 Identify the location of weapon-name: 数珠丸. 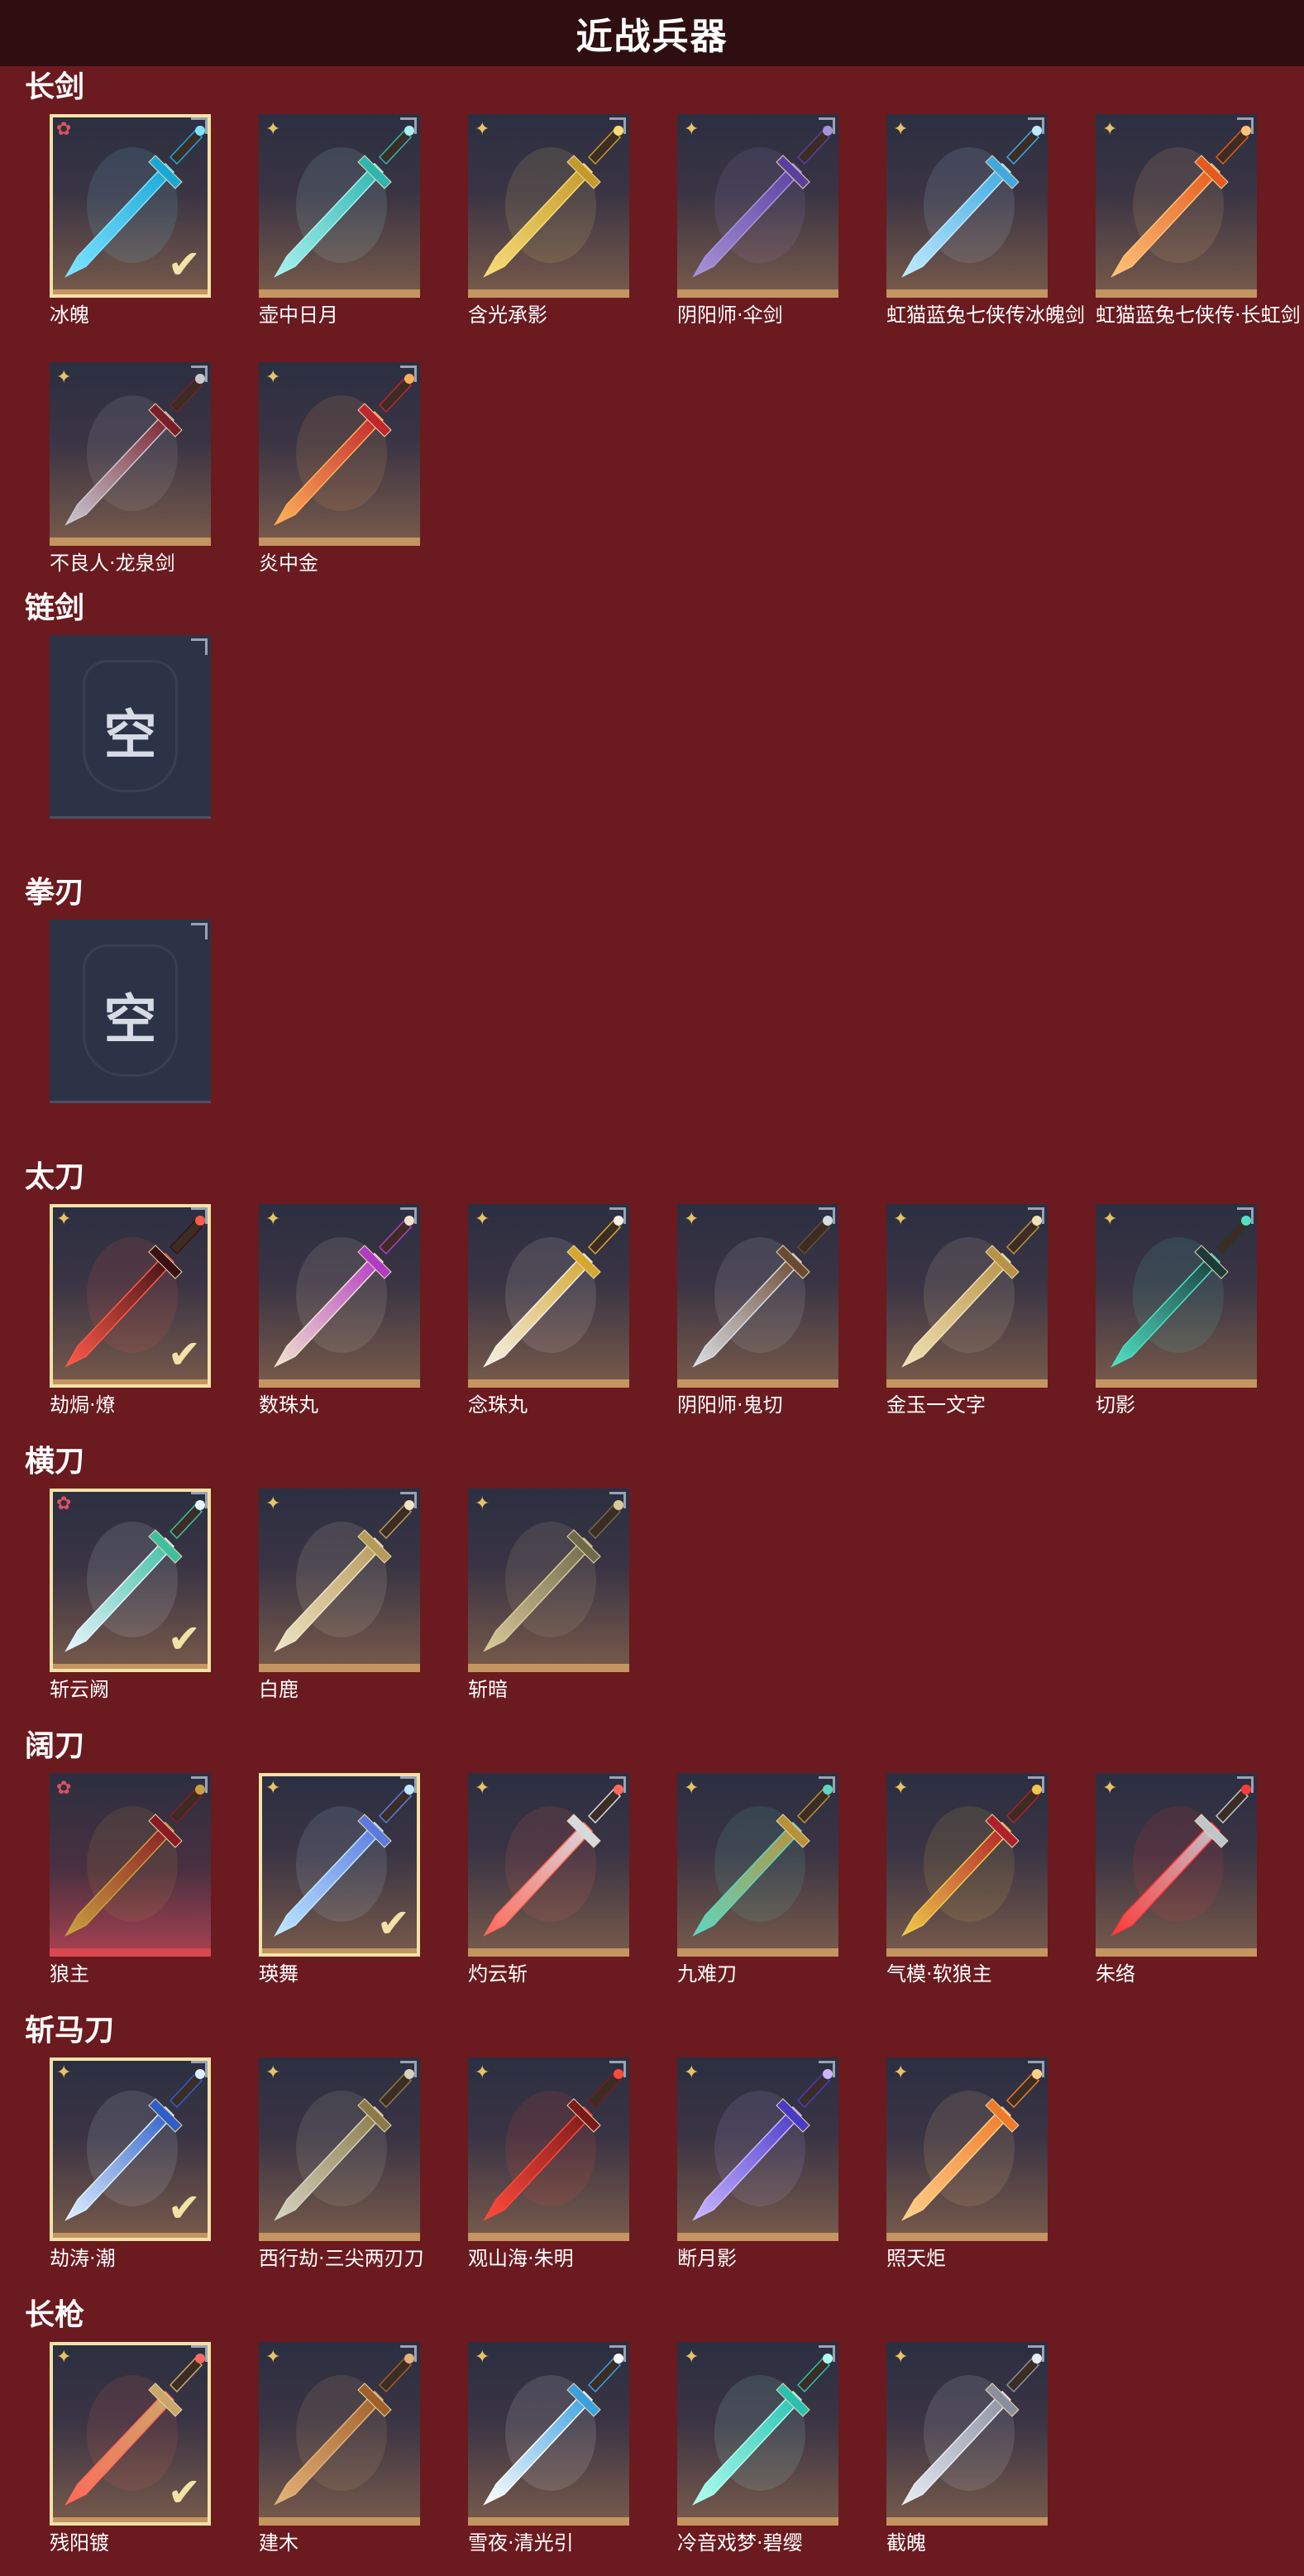
(288, 1405).